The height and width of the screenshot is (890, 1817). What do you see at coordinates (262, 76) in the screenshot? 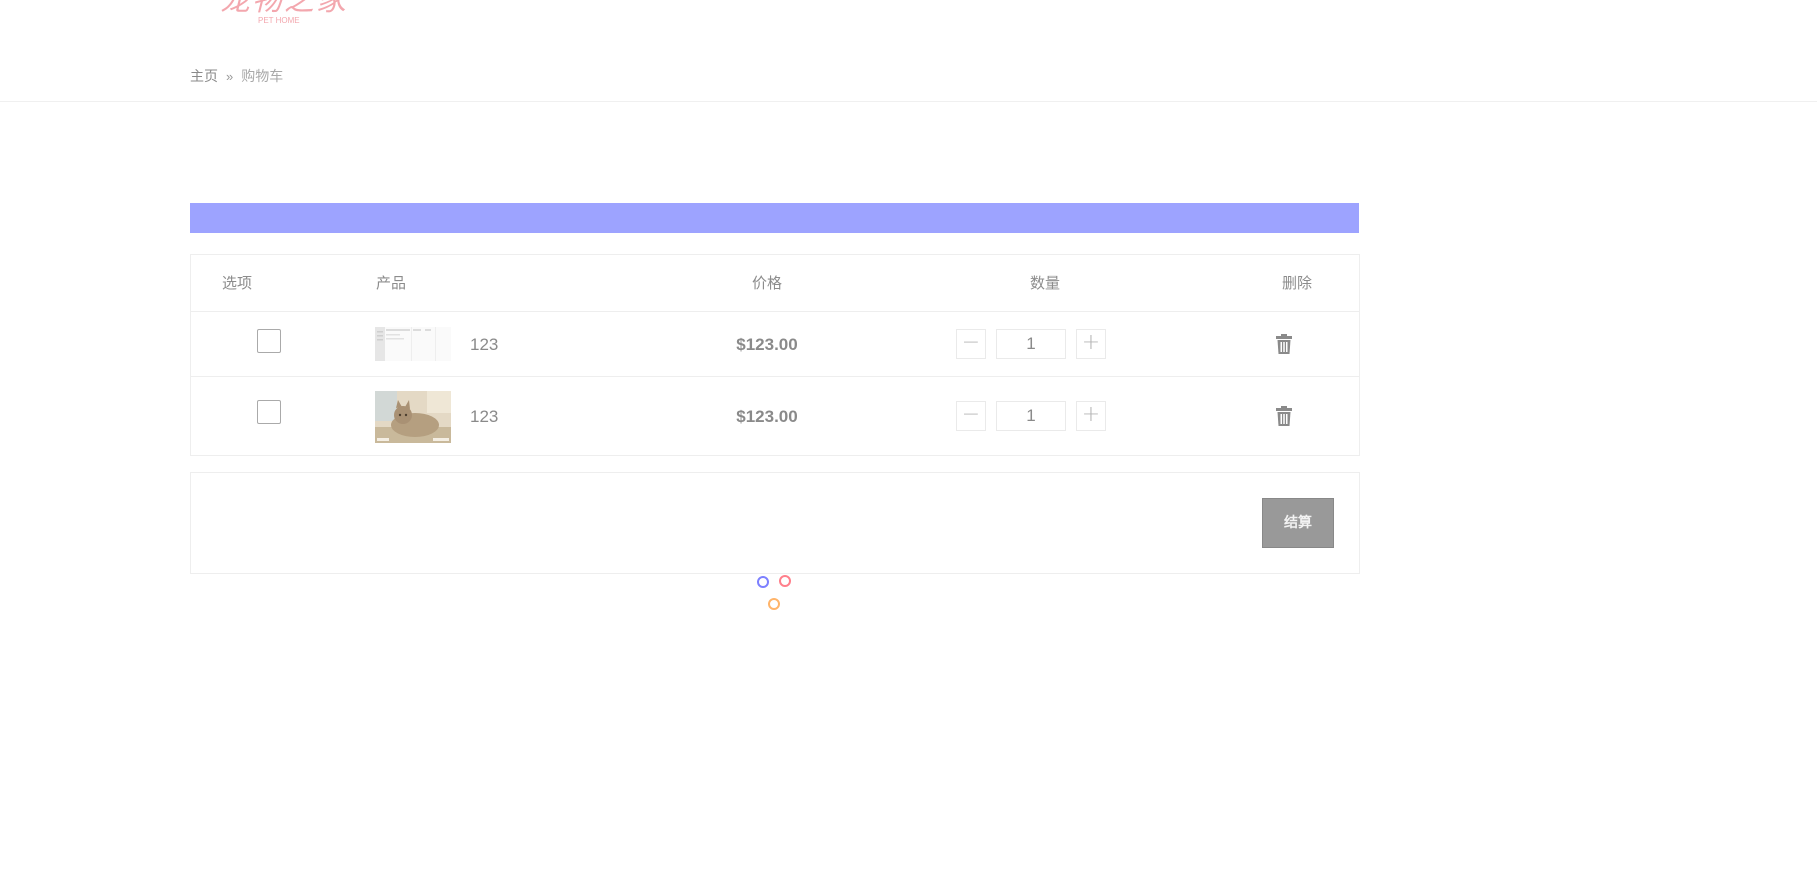
I see `breadcrumb-current: 购物车` at bounding box center [262, 76].